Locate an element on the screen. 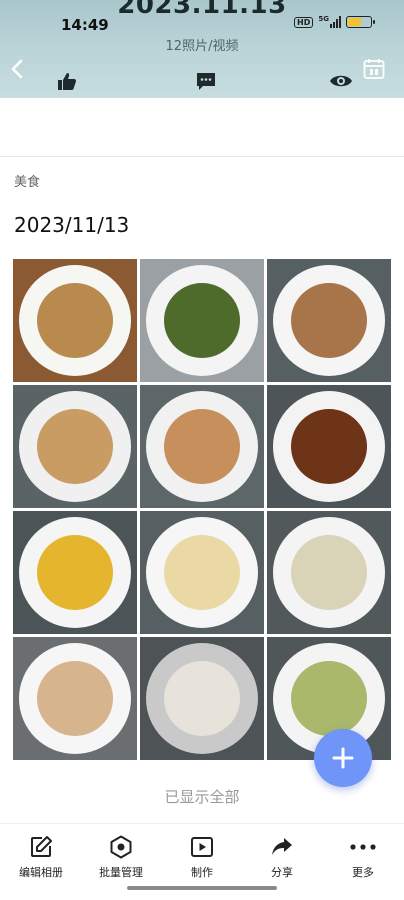 The width and height of the screenshot is (404, 900). network-label: 5G is located at coordinates (323, 19).